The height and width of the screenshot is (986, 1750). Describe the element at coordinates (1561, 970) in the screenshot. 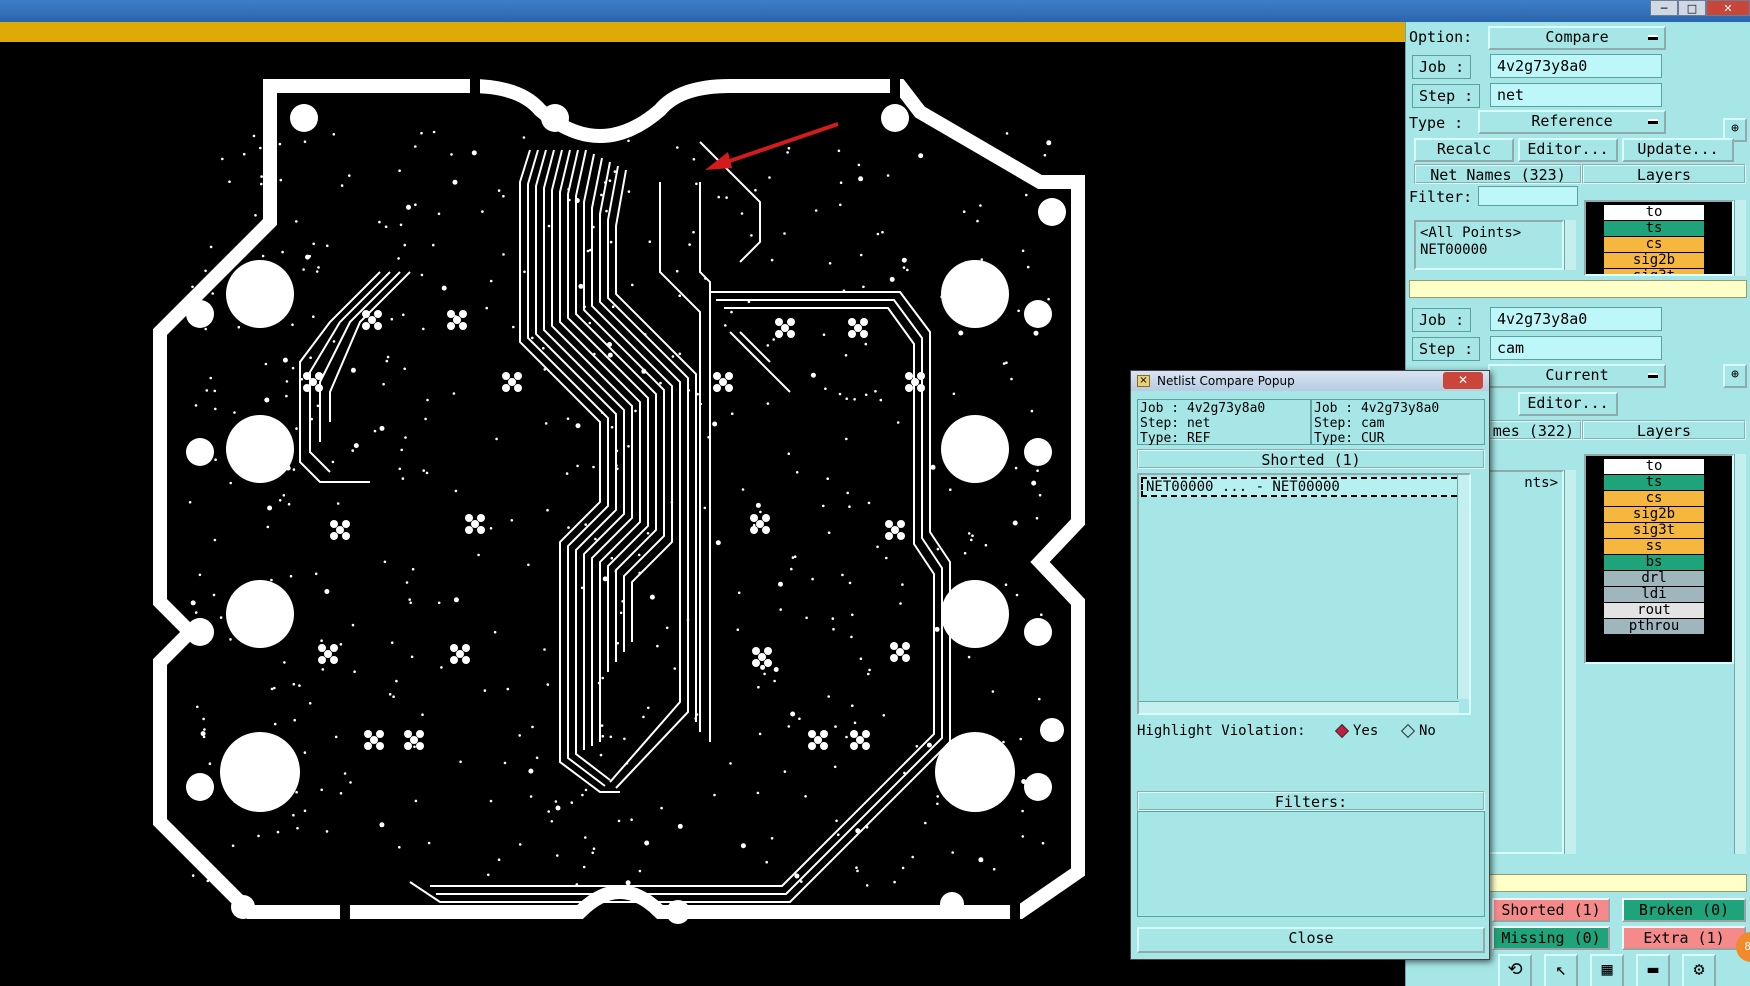

I see `select-net-icon: ↖` at that location.